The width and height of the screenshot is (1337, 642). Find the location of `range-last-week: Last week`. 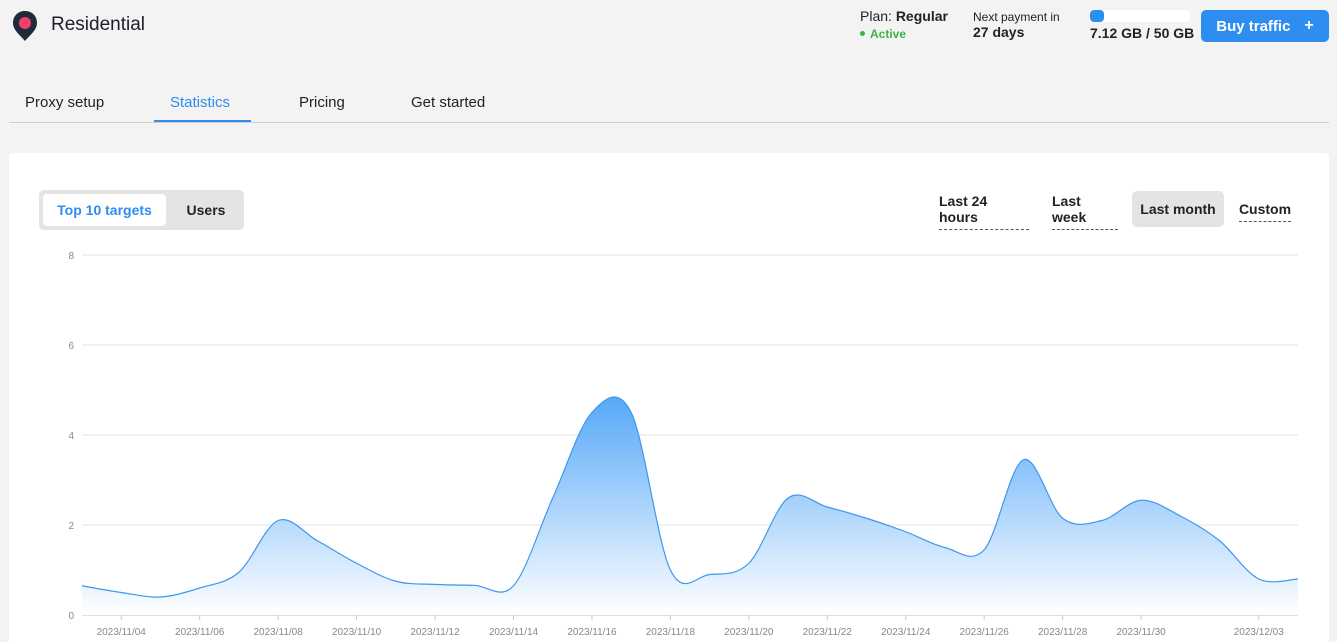

range-last-week: Last week is located at coordinates (1085, 210).